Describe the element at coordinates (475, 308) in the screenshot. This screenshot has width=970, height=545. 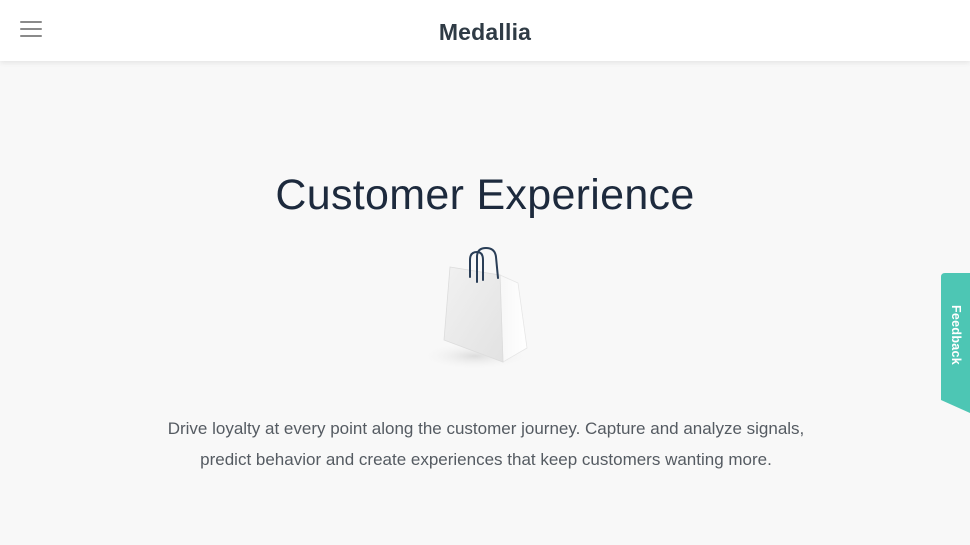
I see `shopping-bag-svg` at that location.